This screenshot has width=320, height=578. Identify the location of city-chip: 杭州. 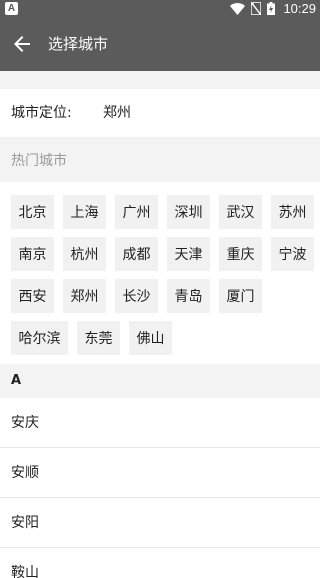
(84, 254).